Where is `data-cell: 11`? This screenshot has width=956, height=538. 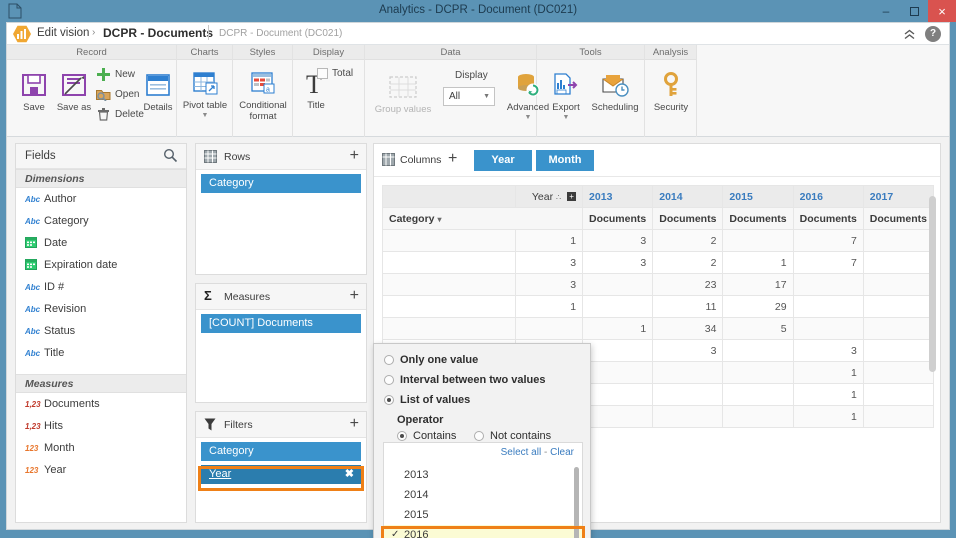
data-cell: 11 is located at coordinates (688, 306).